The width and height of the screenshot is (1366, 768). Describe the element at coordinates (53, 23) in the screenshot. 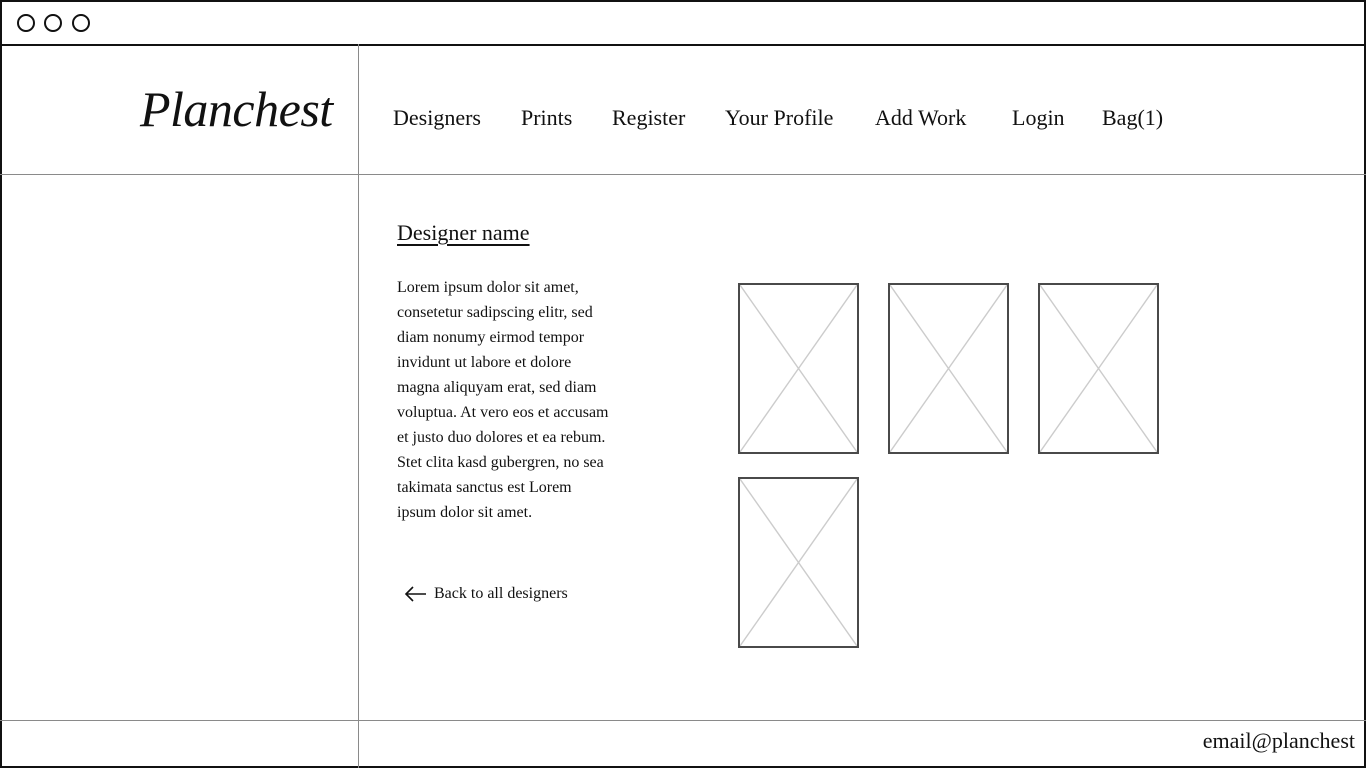

I see `minimize-window-icon` at that location.